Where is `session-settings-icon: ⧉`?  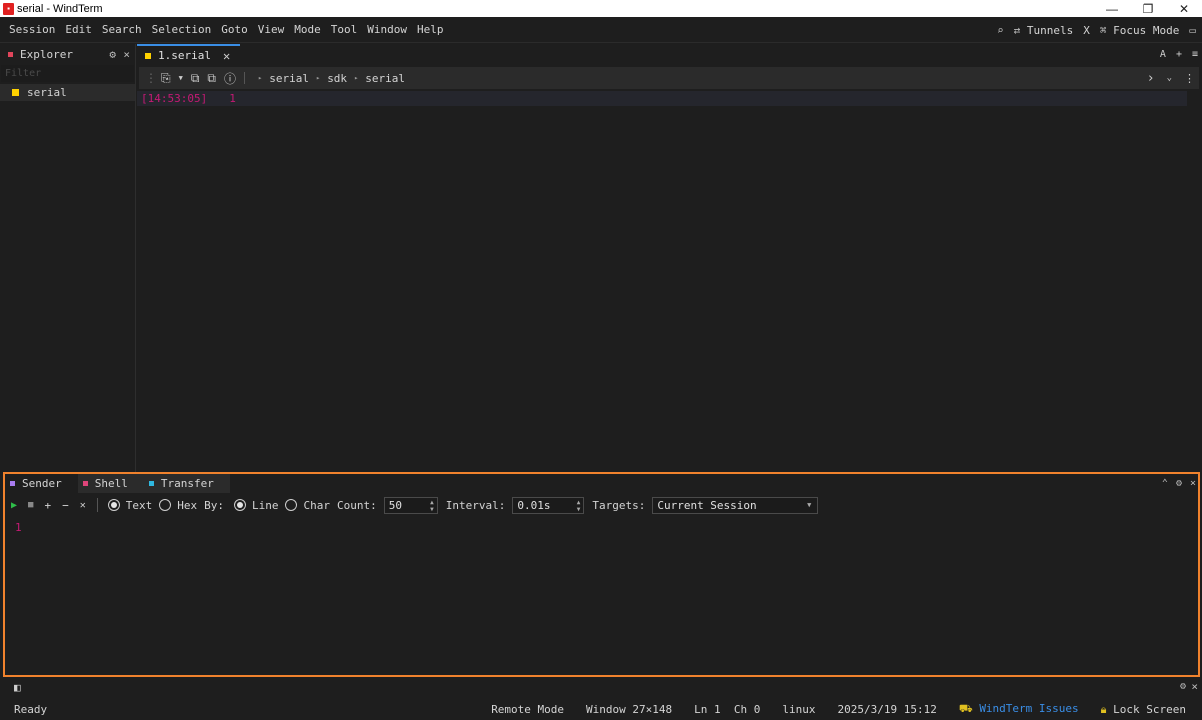
session-settings-icon: ⧉ is located at coordinates (211, 78).